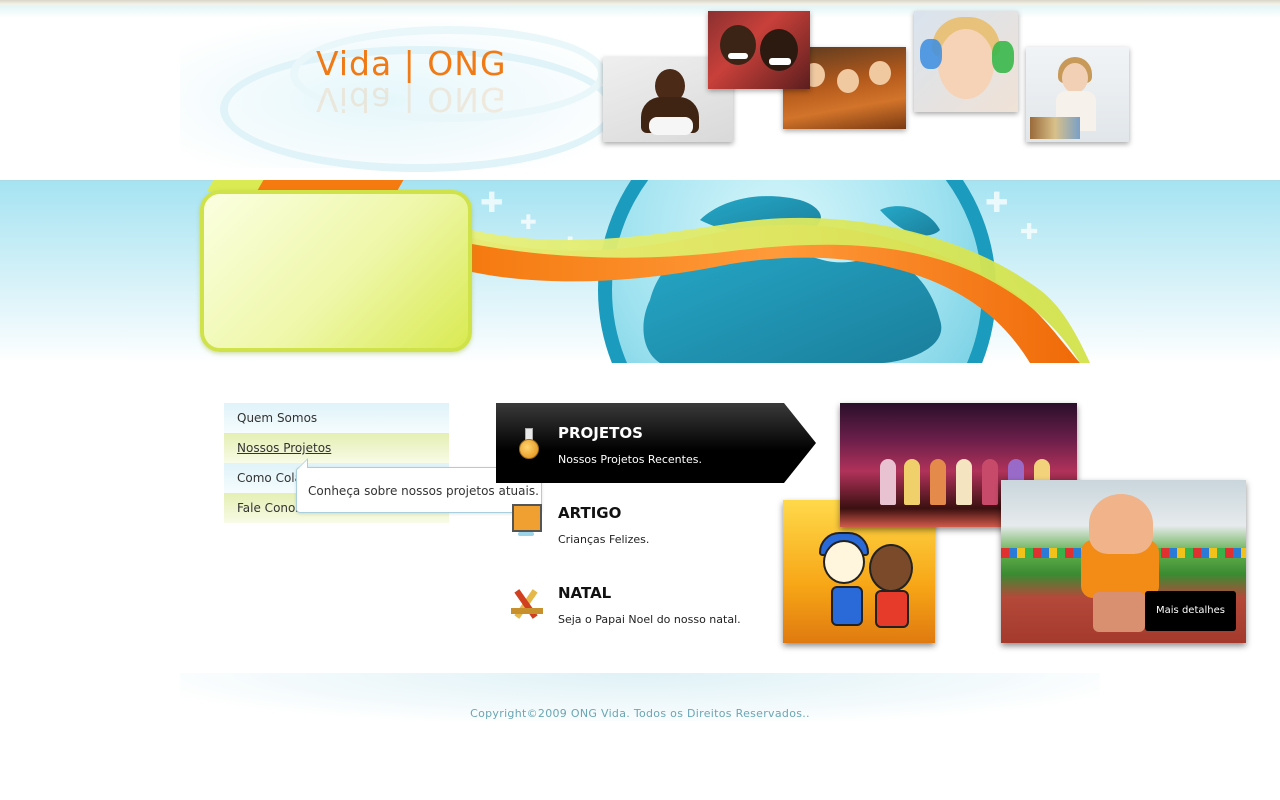 This screenshot has height=800, width=1280. What do you see at coordinates (589, 513) in the screenshot?
I see `feature-title: ARTIGO` at bounding box center [589, 513].